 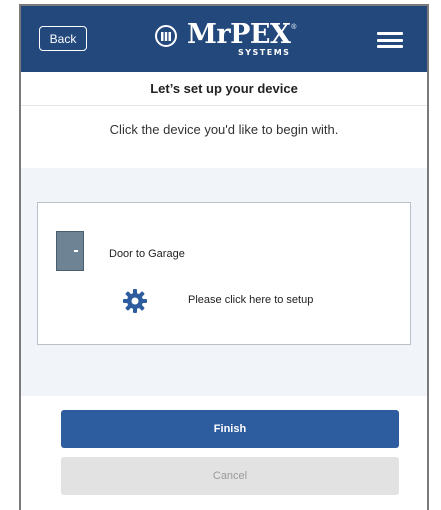 I want to click on brand-name: MrPEX, so click(x=239, y=34).